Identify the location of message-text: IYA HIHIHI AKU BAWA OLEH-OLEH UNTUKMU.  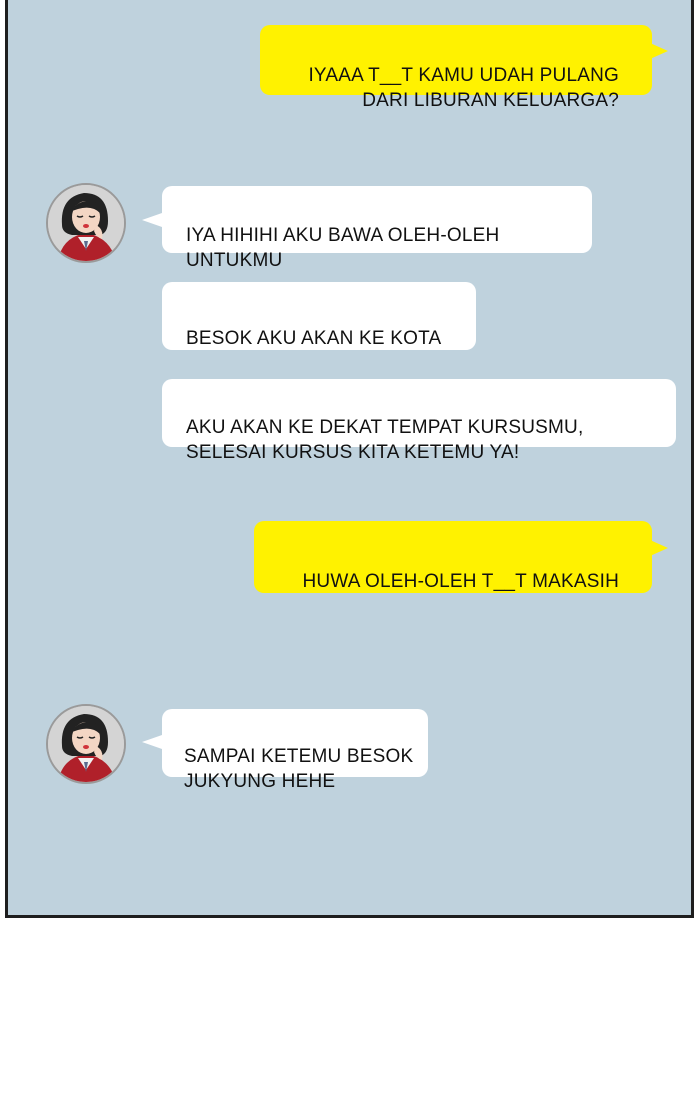
(343, 248).